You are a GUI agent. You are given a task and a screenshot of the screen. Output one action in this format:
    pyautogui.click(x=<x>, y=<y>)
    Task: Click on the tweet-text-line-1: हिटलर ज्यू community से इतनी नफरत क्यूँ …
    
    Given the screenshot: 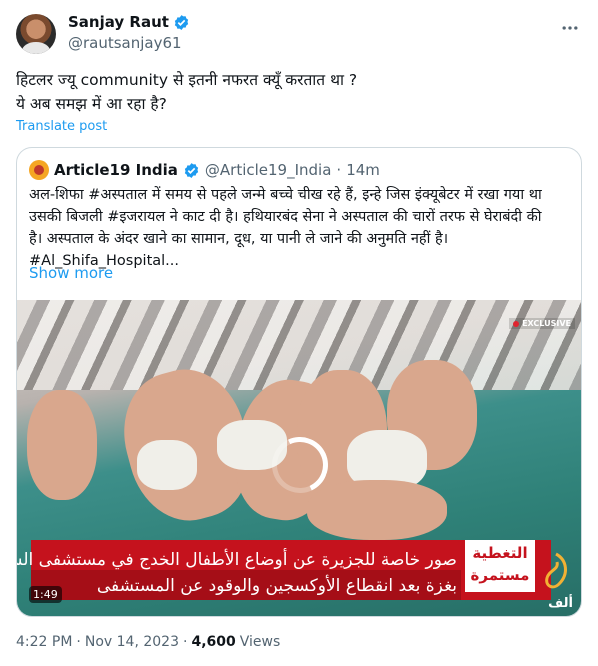 What is the action you would take?
    pyautogui.click(x=187, y=80)
    